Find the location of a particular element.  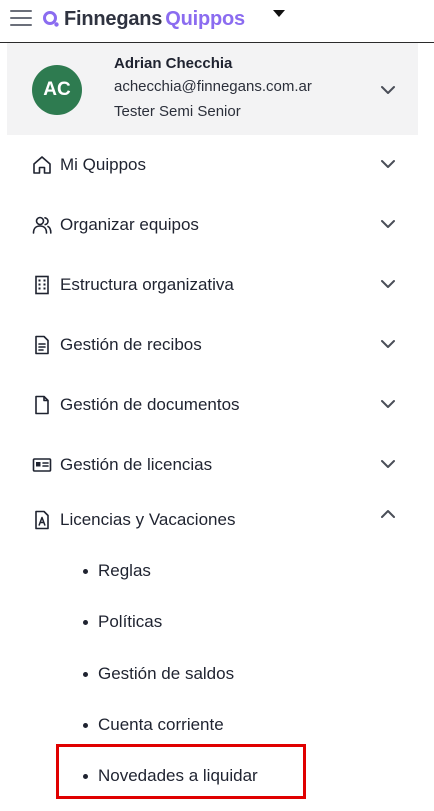

sidebar-item-licencias-vacaciones: Licencias y Vacaciones is located at coordinates (210, 520).